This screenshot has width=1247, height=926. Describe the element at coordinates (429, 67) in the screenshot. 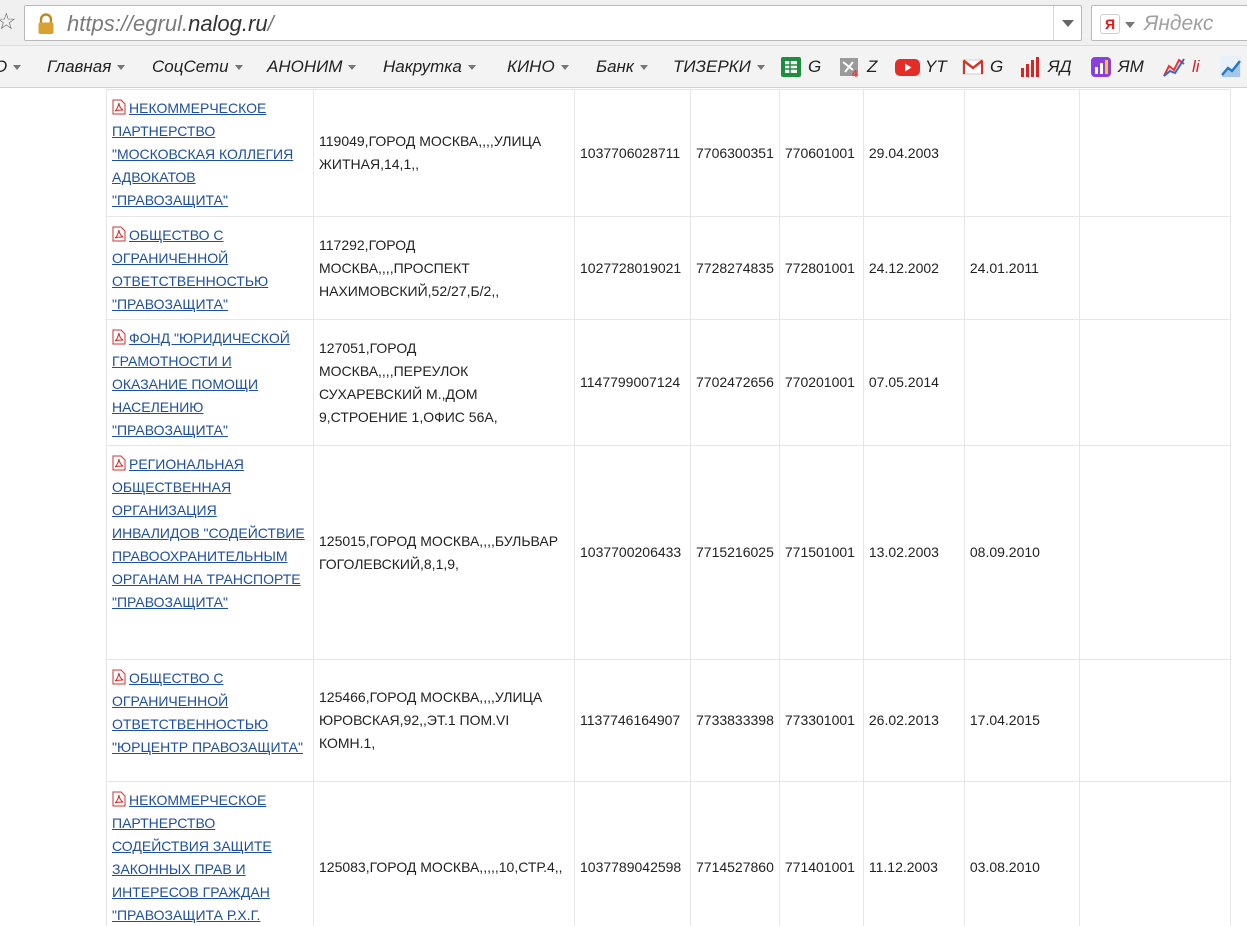

I see `bookmark-folder-nakrutka: Накрутка` at that location.